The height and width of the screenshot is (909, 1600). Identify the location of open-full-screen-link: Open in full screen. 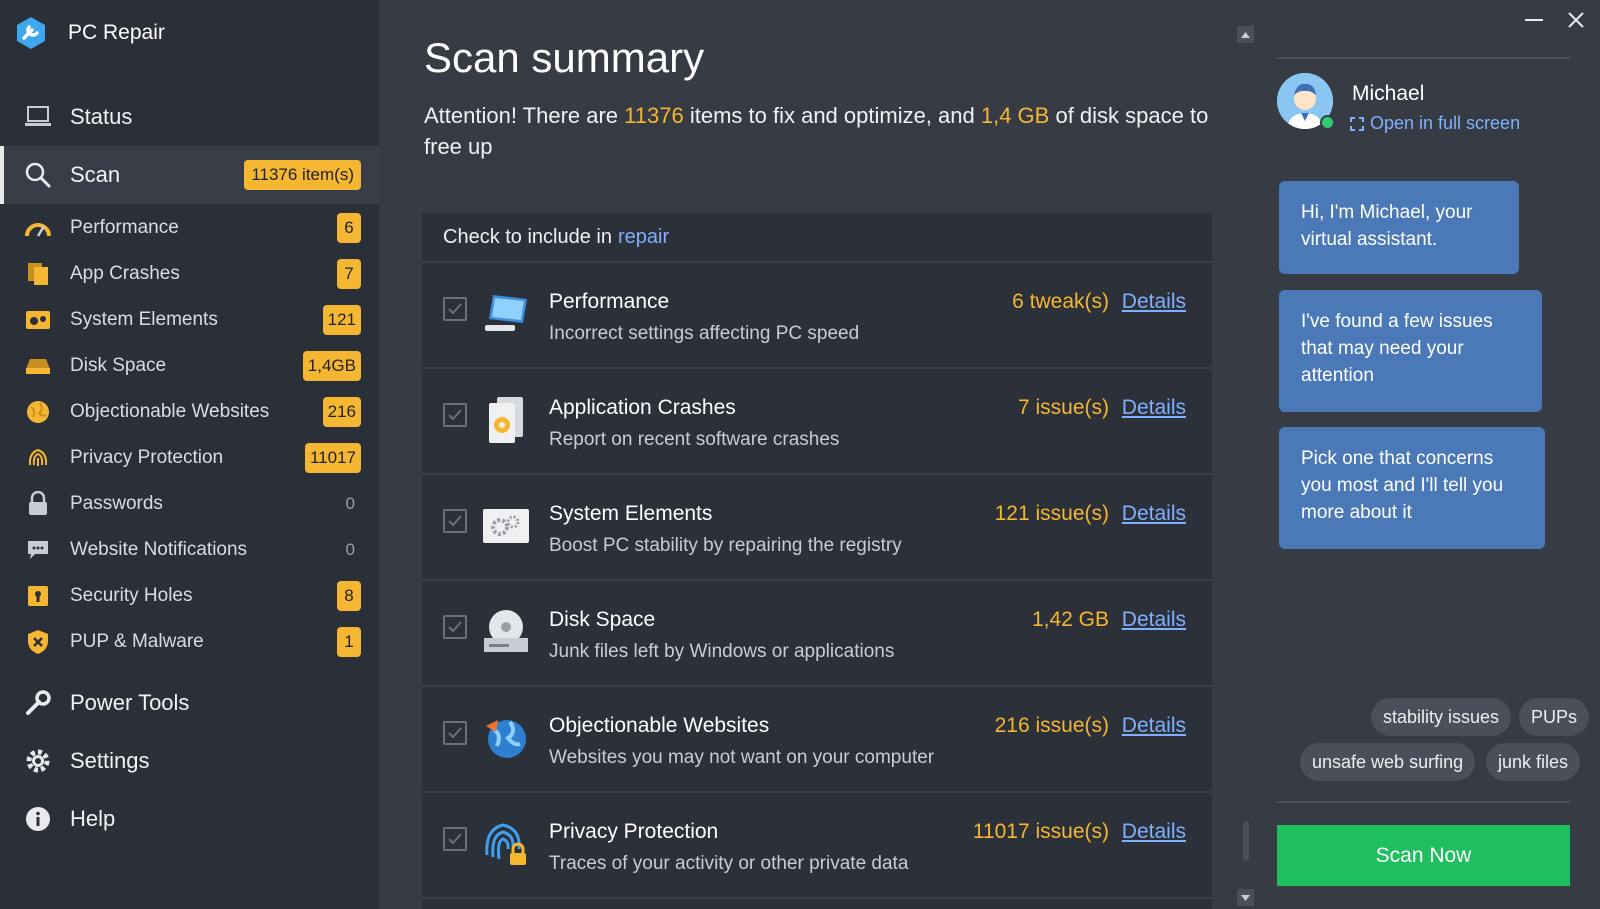
(1435, 123).